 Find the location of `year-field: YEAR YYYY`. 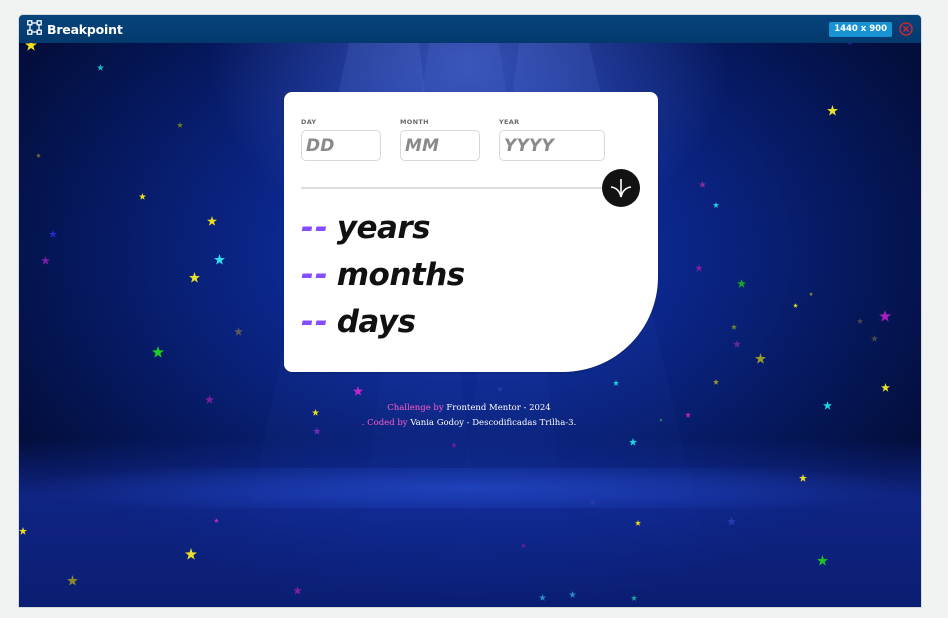

year-field: YEAR YYYY is located at coordinates (552, 139).